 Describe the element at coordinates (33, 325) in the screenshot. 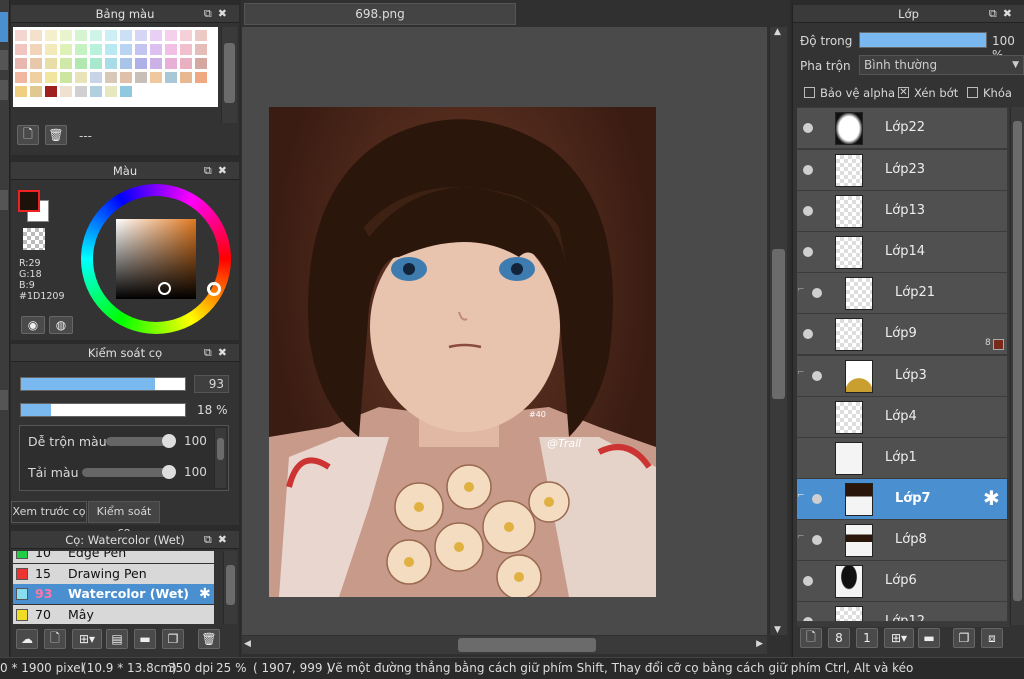

I see `color-set-button: ◉` at that location.